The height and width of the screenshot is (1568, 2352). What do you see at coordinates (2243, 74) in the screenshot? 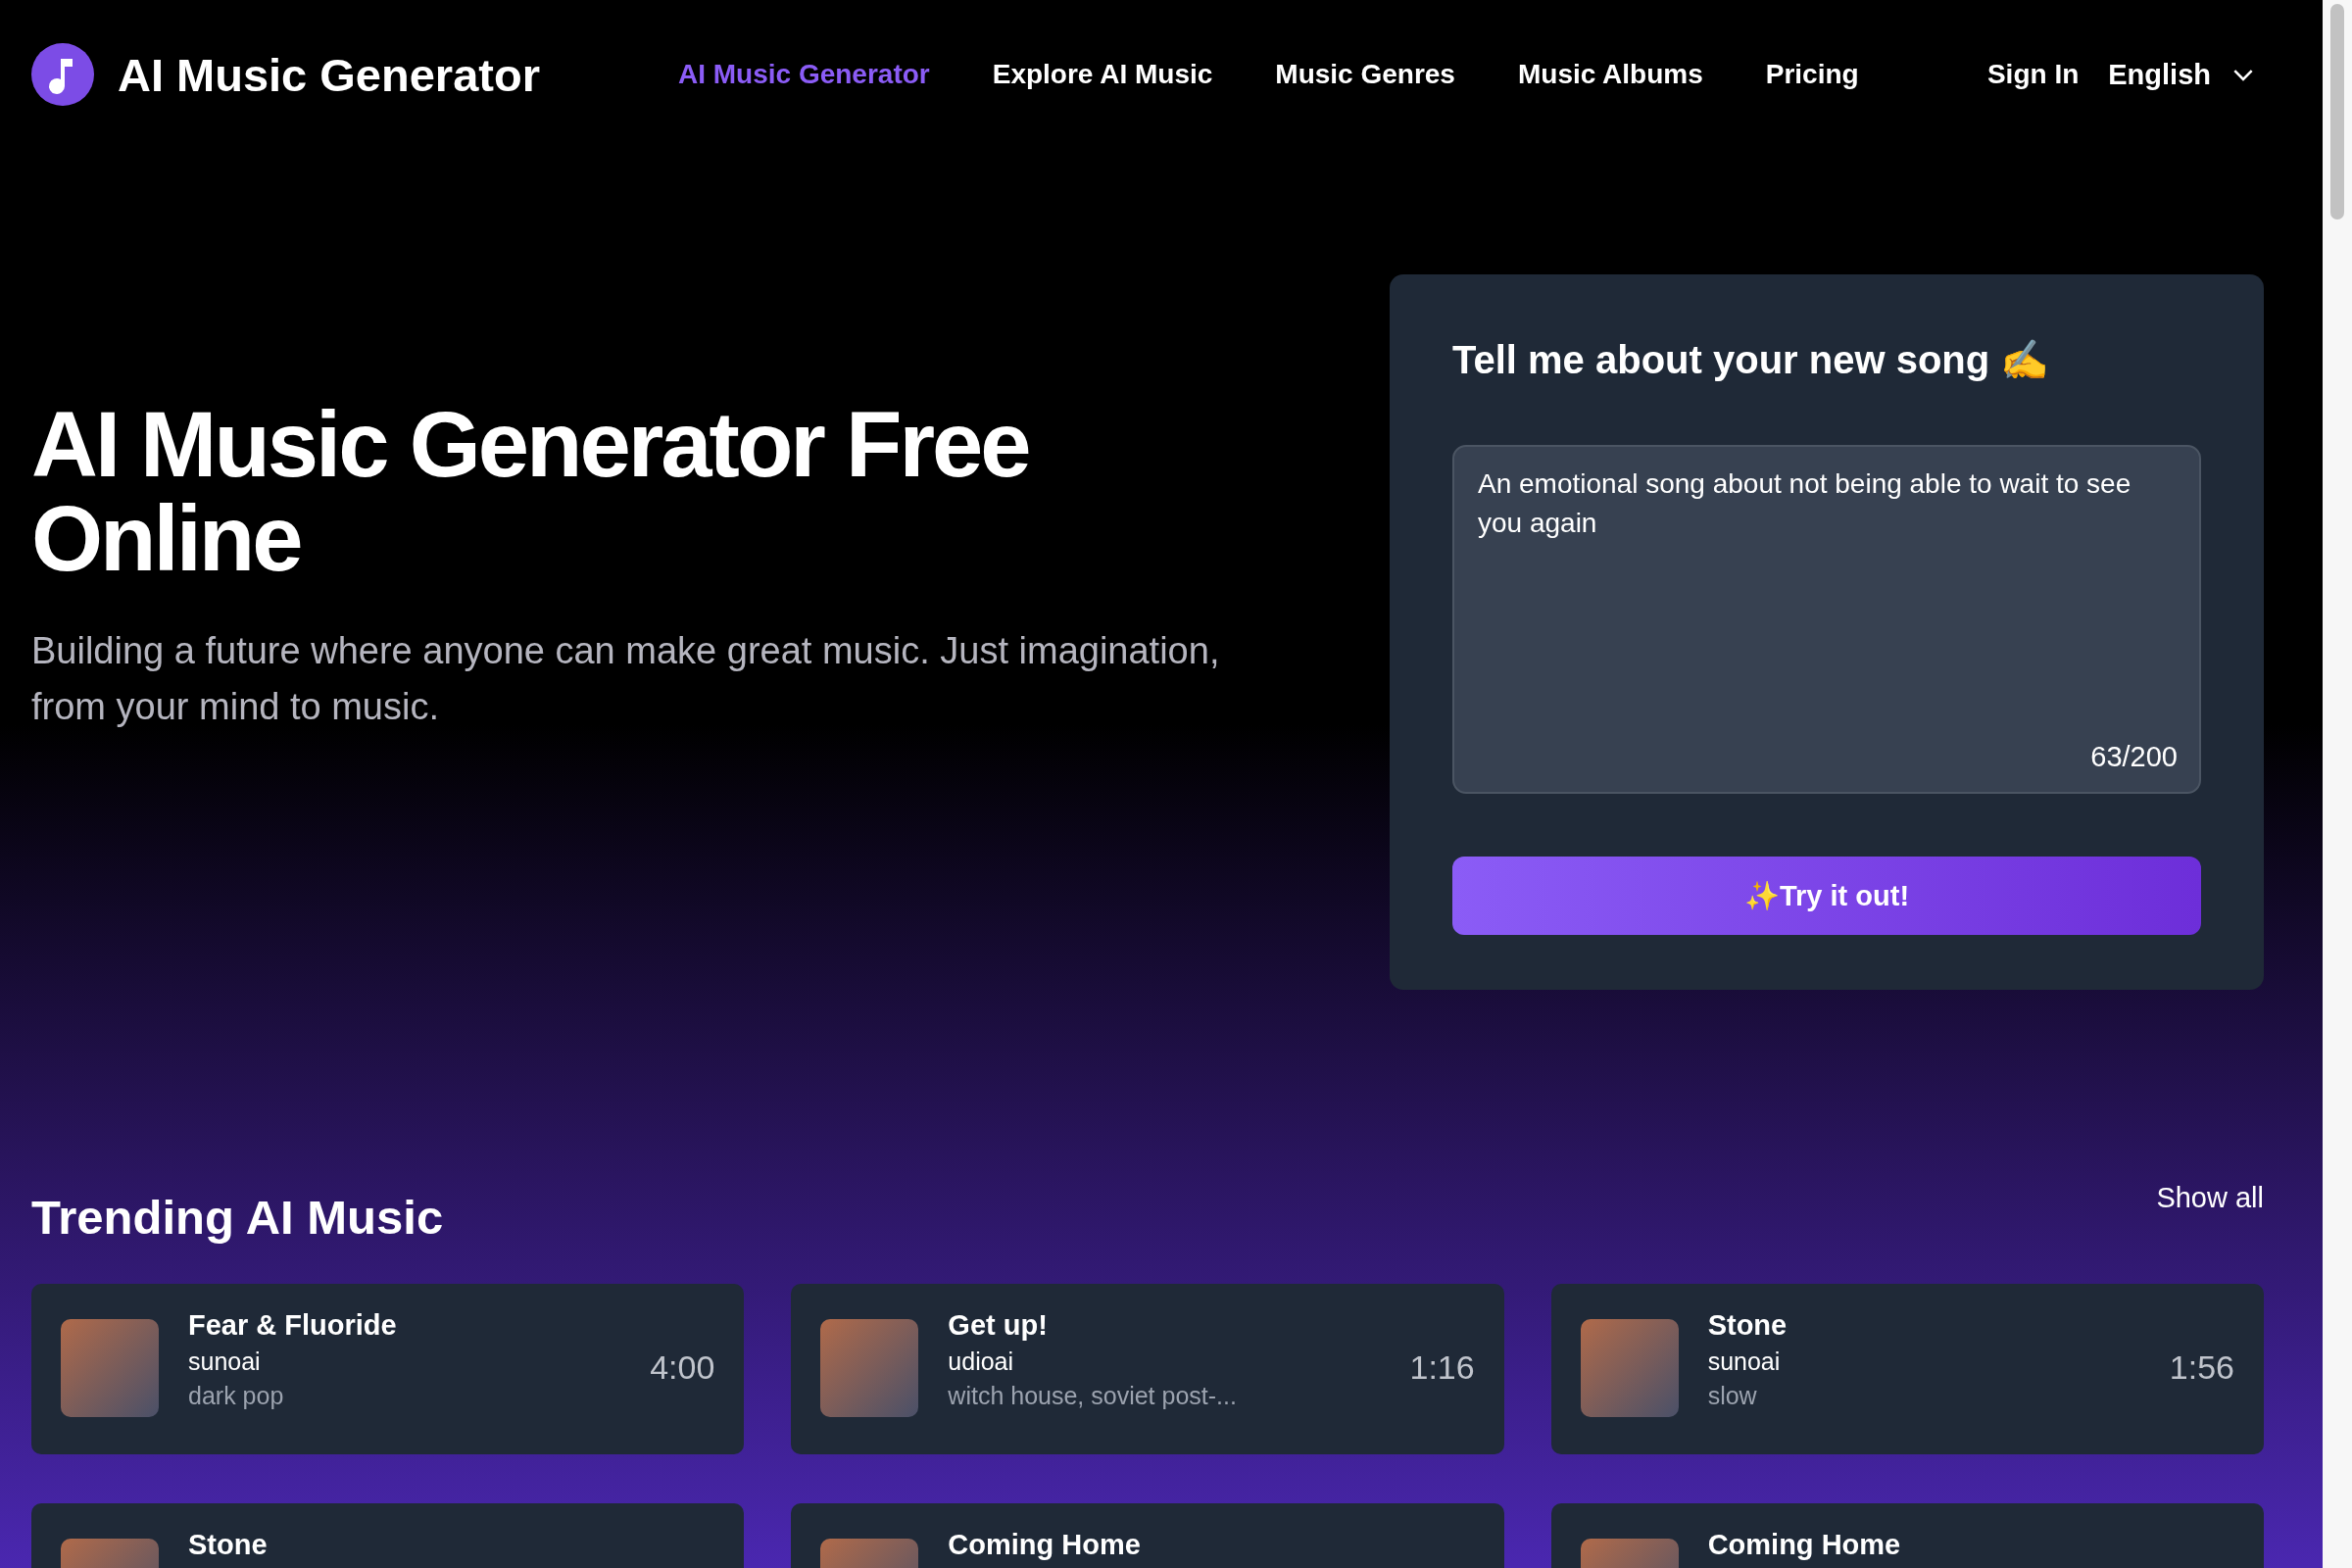
I see `chevron-down-icon` at bounding box center [2243, 74].